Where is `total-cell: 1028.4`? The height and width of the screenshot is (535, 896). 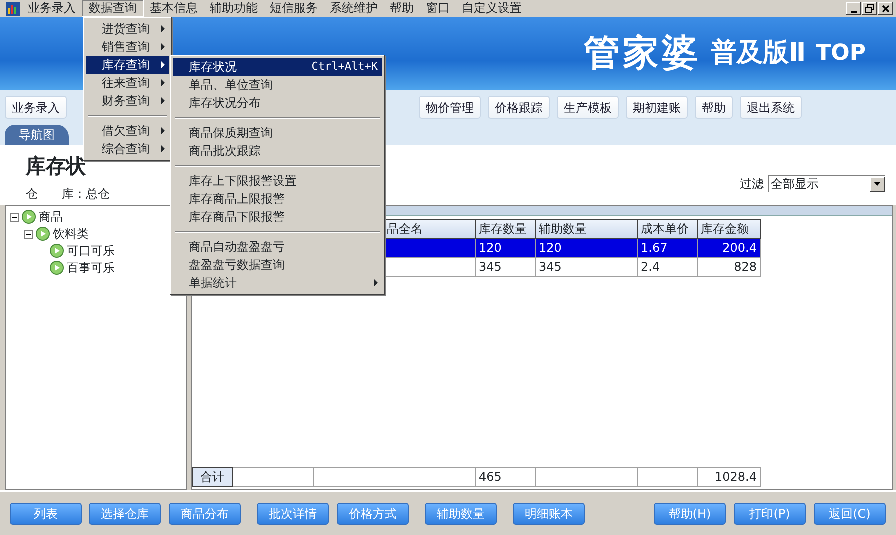
total-cell: 1028.4 is located at coordinates (729, 477).